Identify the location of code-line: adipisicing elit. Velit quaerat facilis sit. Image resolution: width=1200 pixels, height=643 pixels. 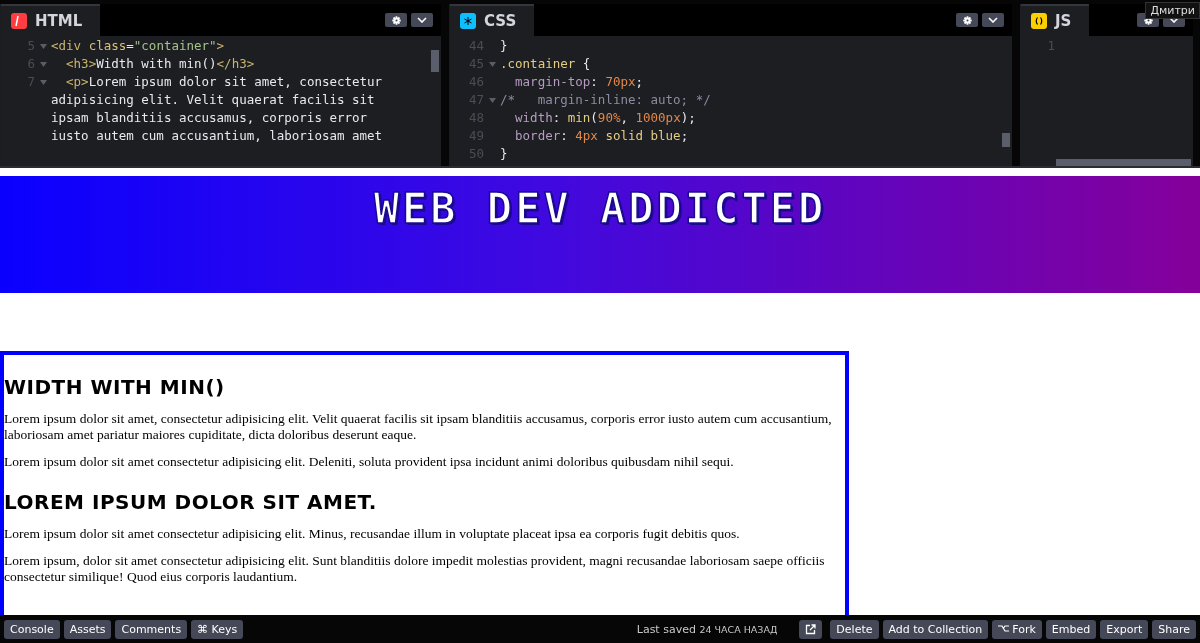
(213, 100).